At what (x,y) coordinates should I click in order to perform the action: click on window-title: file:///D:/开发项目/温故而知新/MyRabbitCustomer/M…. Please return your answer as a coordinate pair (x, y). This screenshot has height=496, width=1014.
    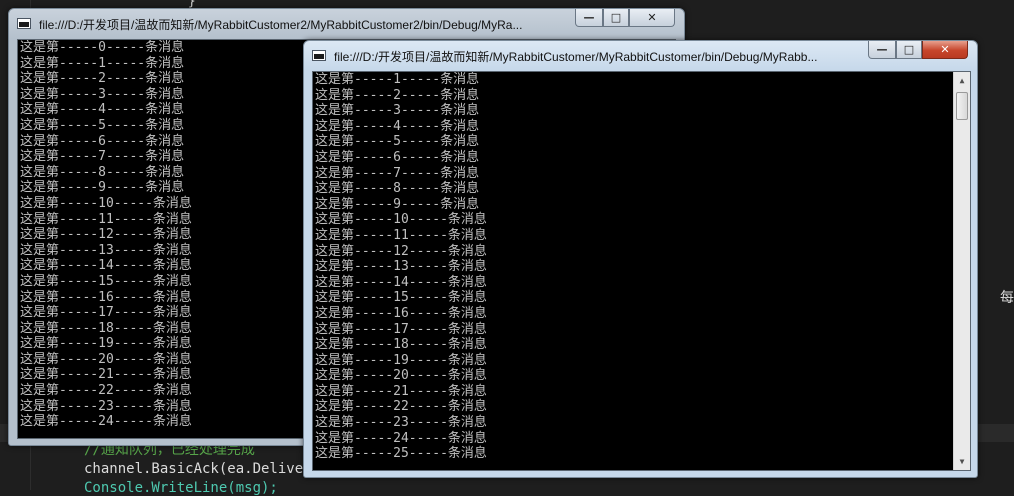
    Looking at the image, I should click on (576, 57).